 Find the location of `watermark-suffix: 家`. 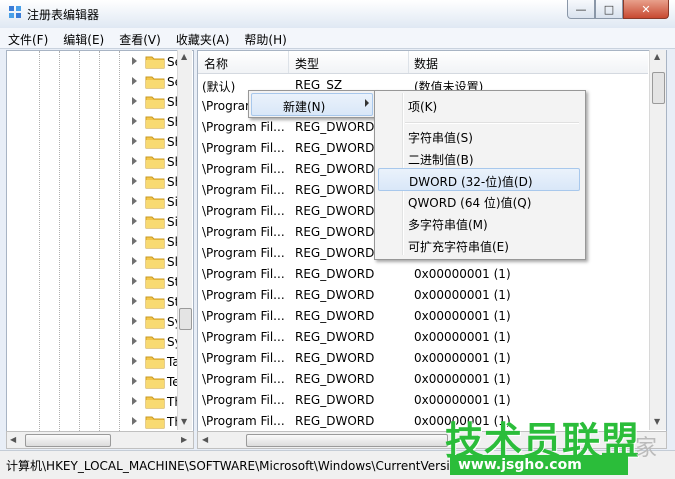

watermark-suffix: 家 is located at coordinates (646, 448).